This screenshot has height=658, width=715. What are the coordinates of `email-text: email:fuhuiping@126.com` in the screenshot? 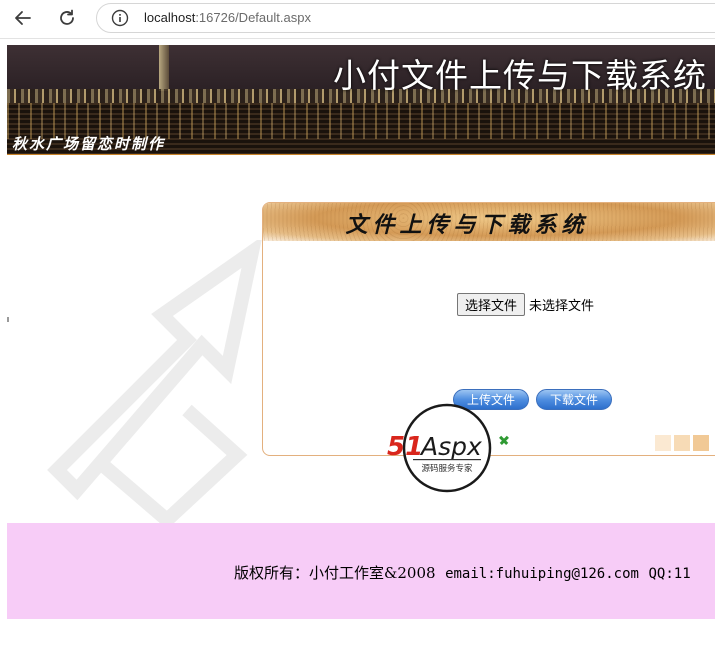 It's located at (542, 574).